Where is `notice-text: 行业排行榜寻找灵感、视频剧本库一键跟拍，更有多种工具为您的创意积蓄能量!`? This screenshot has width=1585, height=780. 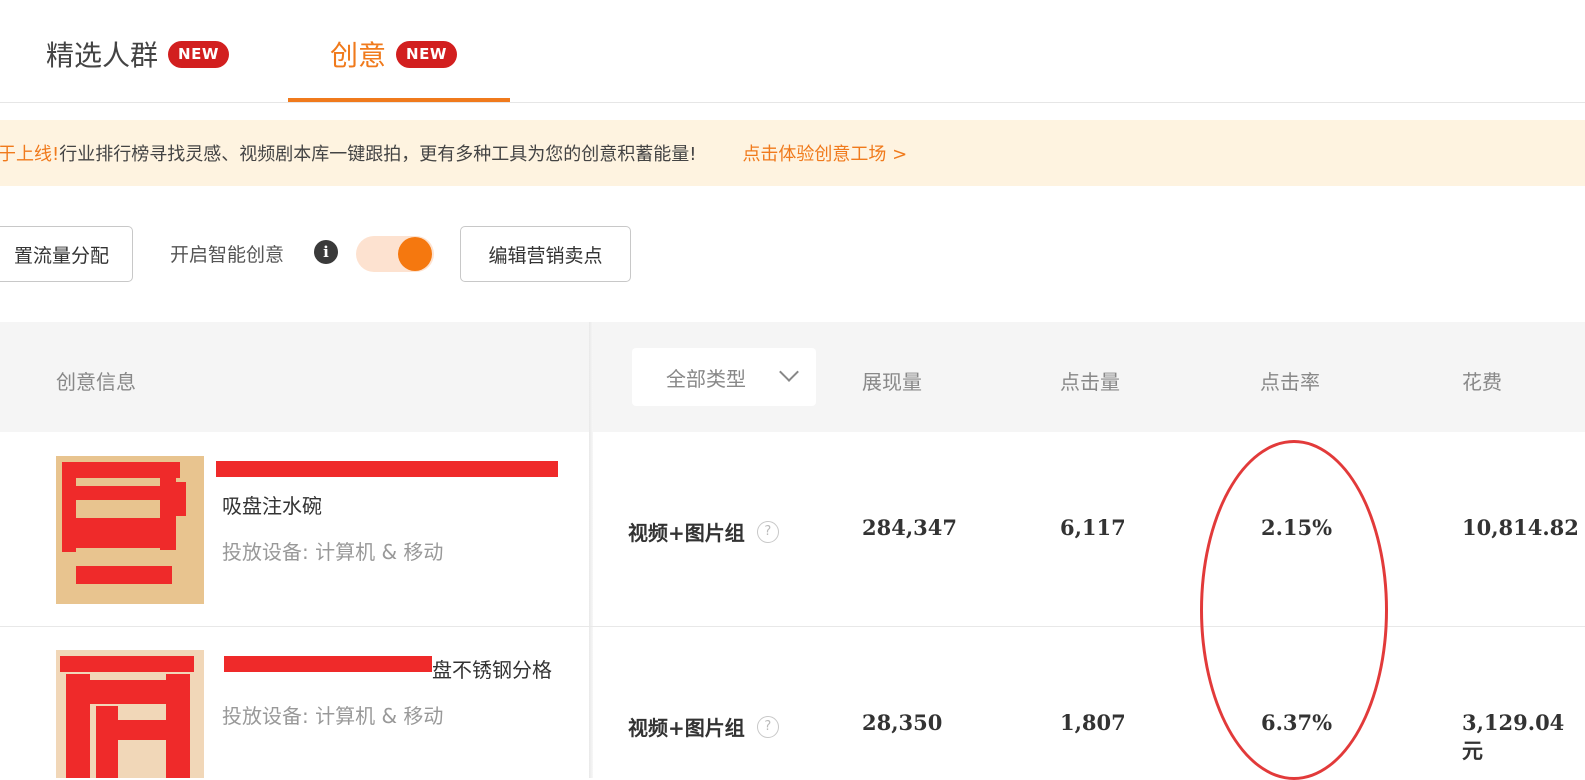
notice-text: 行业排行榜寻找灵感、视频剧本库一键跟拍，更有多种工具为您的创意积蓄能量! is located at coordinates (378, 154).